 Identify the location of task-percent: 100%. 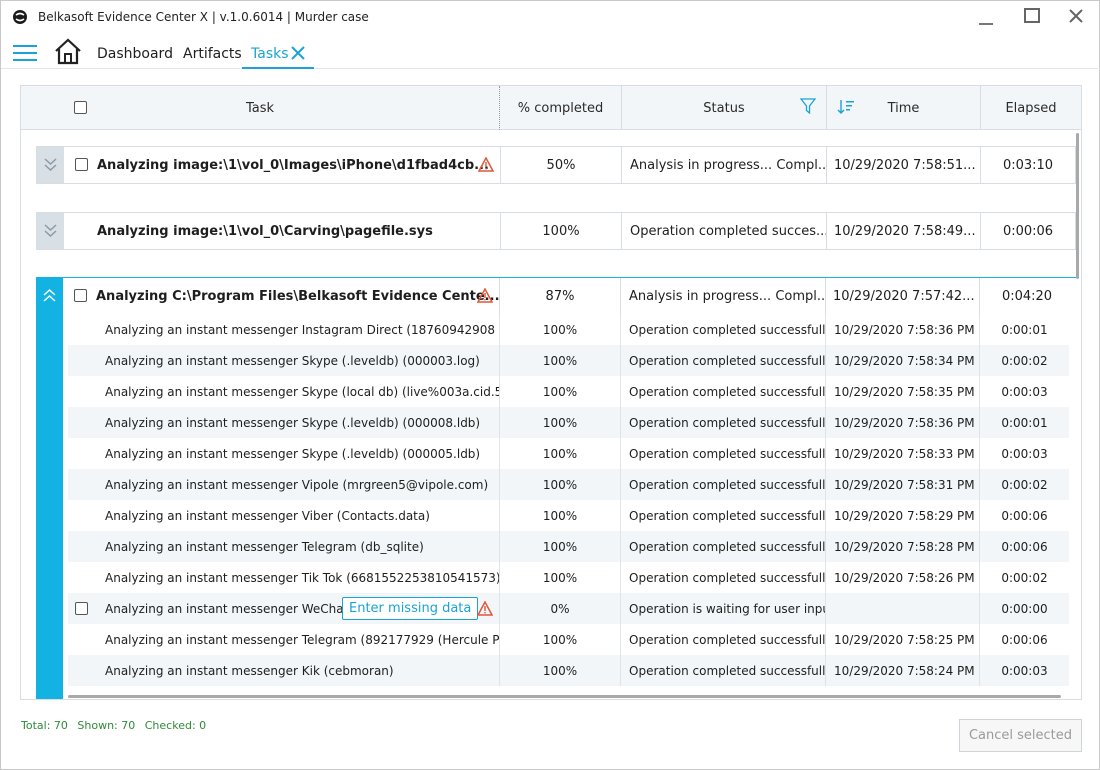
(561, 231).